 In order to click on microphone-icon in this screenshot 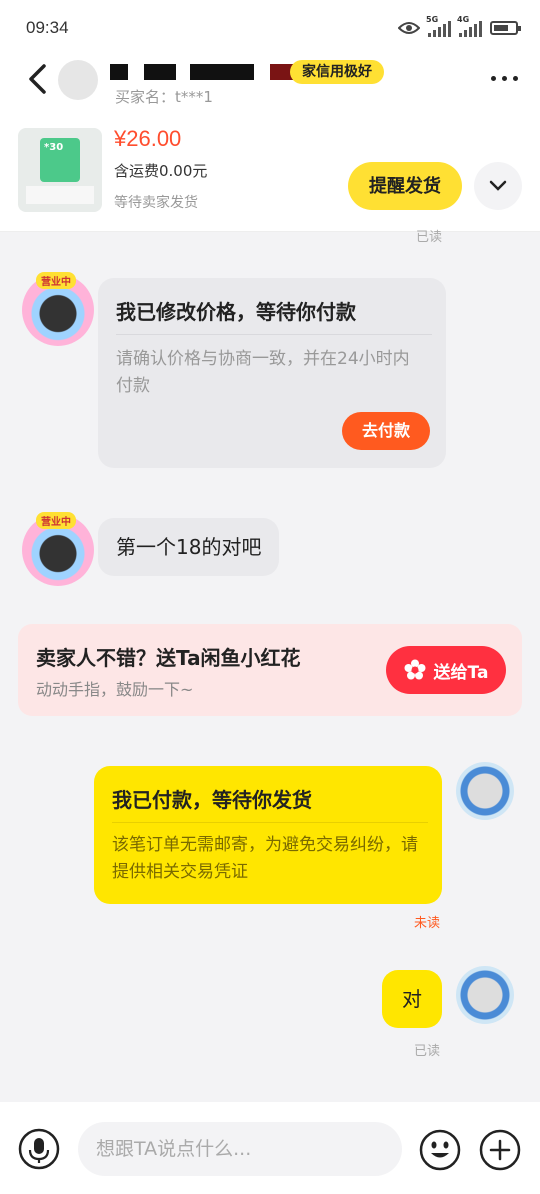, I will do `click(39, 1149)`.